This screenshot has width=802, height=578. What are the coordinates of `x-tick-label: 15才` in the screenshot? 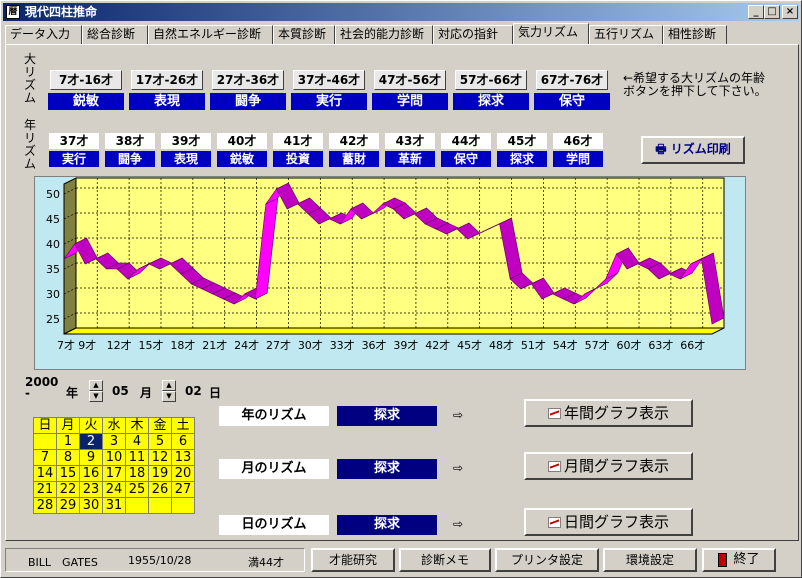 It's located at (150, 345).